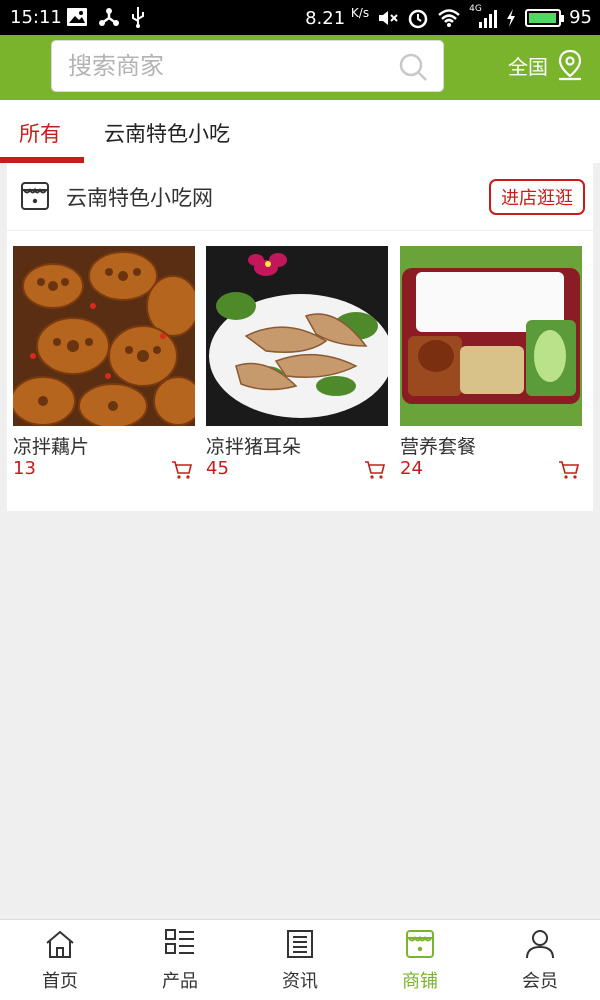 The width and height of the screenshot is (600, 1000). I want to click on region-selector: 全国, so click(546, 65).